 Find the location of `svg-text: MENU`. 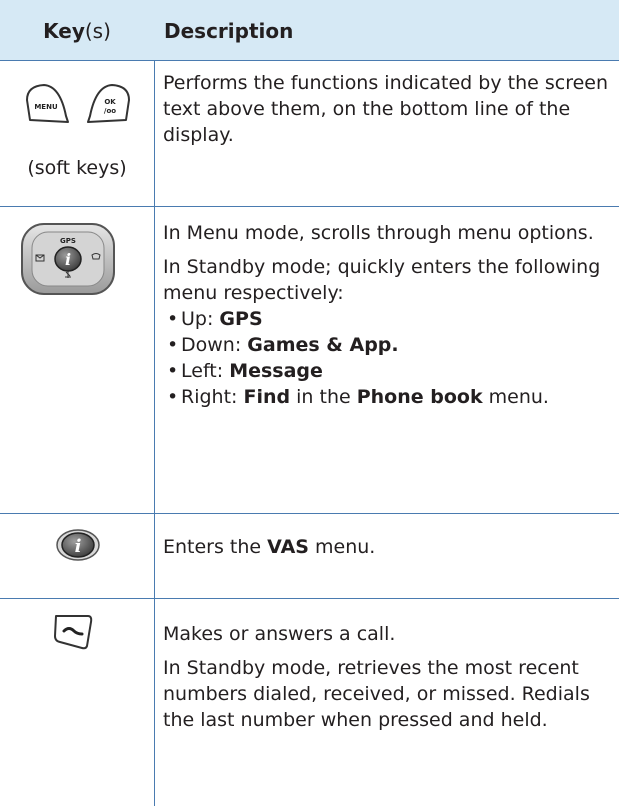

svg-text: MENU is located at coordinates (46, 107).